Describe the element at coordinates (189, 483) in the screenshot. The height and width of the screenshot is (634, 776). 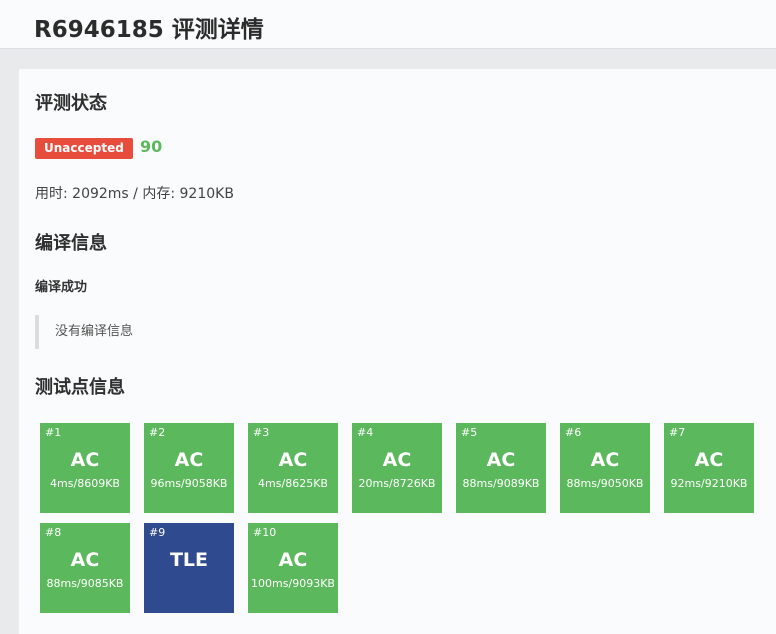
I see `testcase-usage: 96ms/9058KB` at that location.